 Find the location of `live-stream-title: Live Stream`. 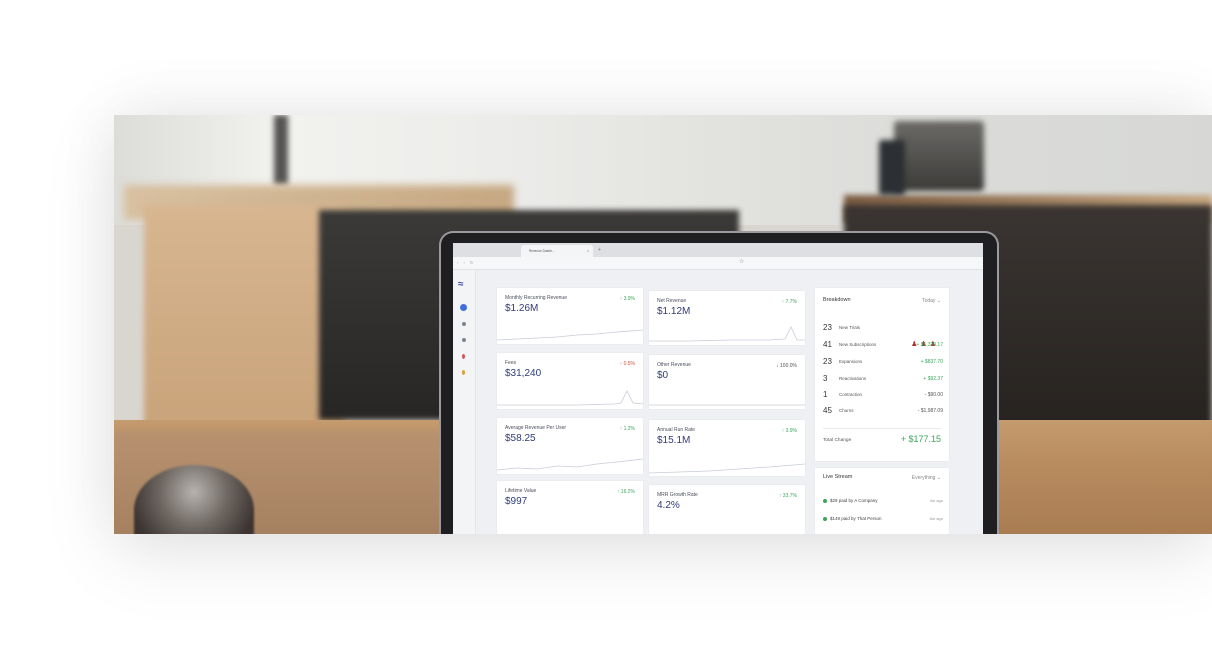

live-stream-title: Live Stream is located at coordinates (838, 477).